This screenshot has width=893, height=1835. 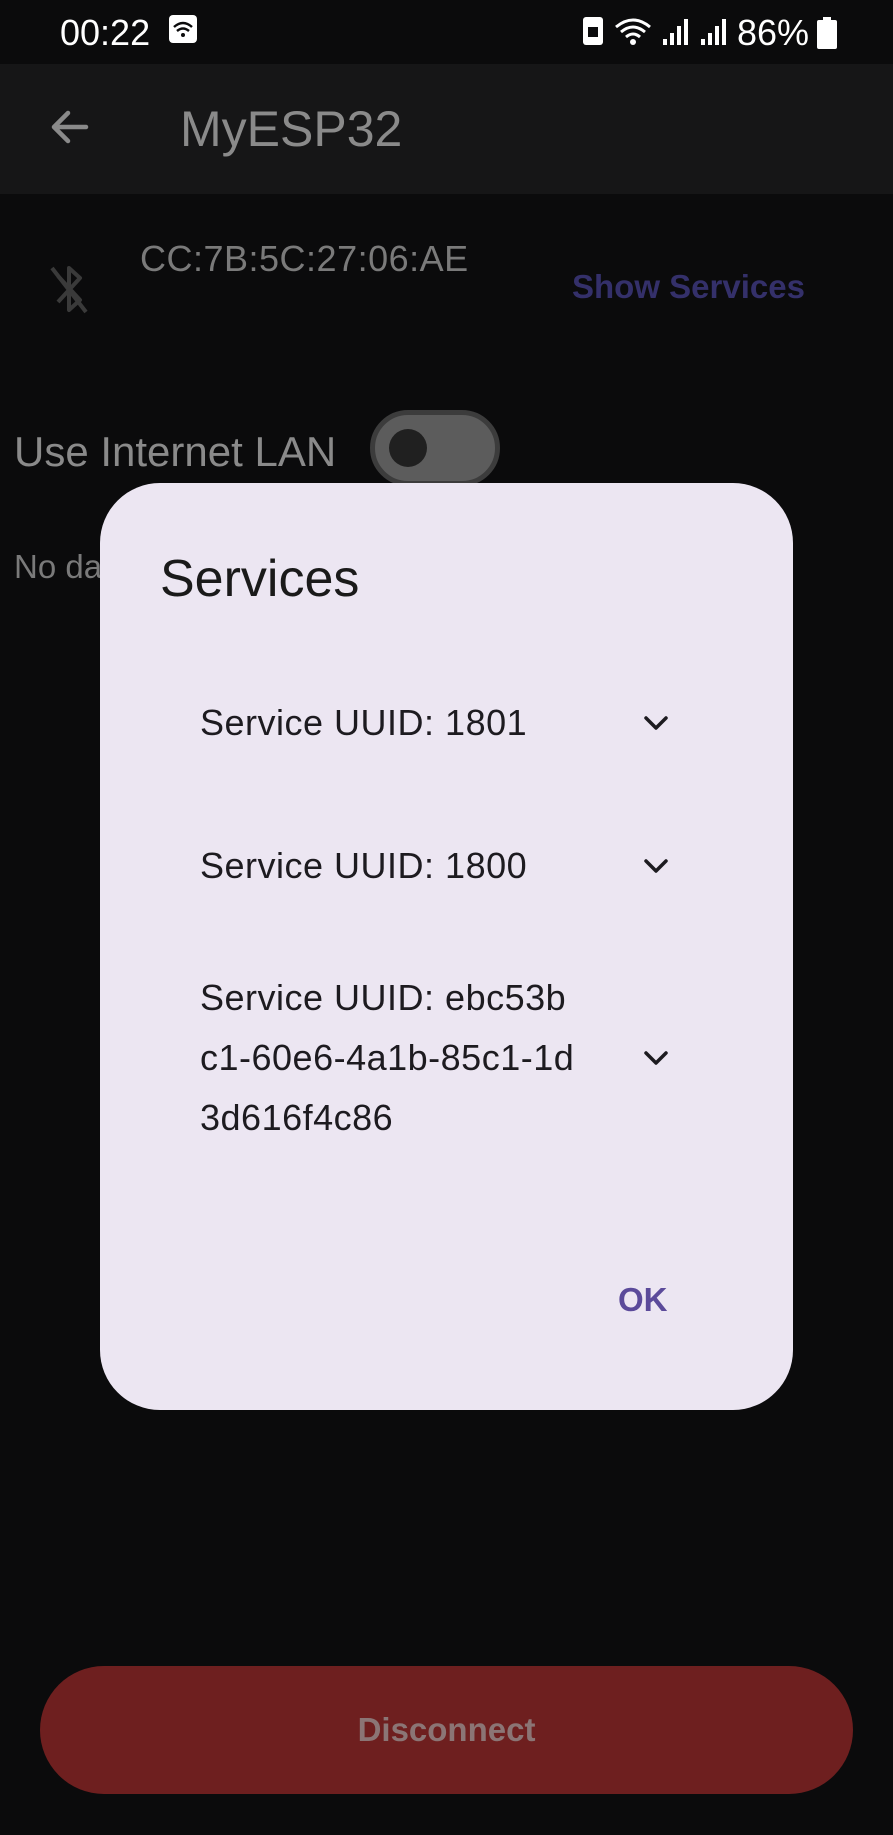 What do you see at coordinates (364, 722) in the screenshot?
I see `service-label: Service UUID: 1801` at bounding box center [364, 722].